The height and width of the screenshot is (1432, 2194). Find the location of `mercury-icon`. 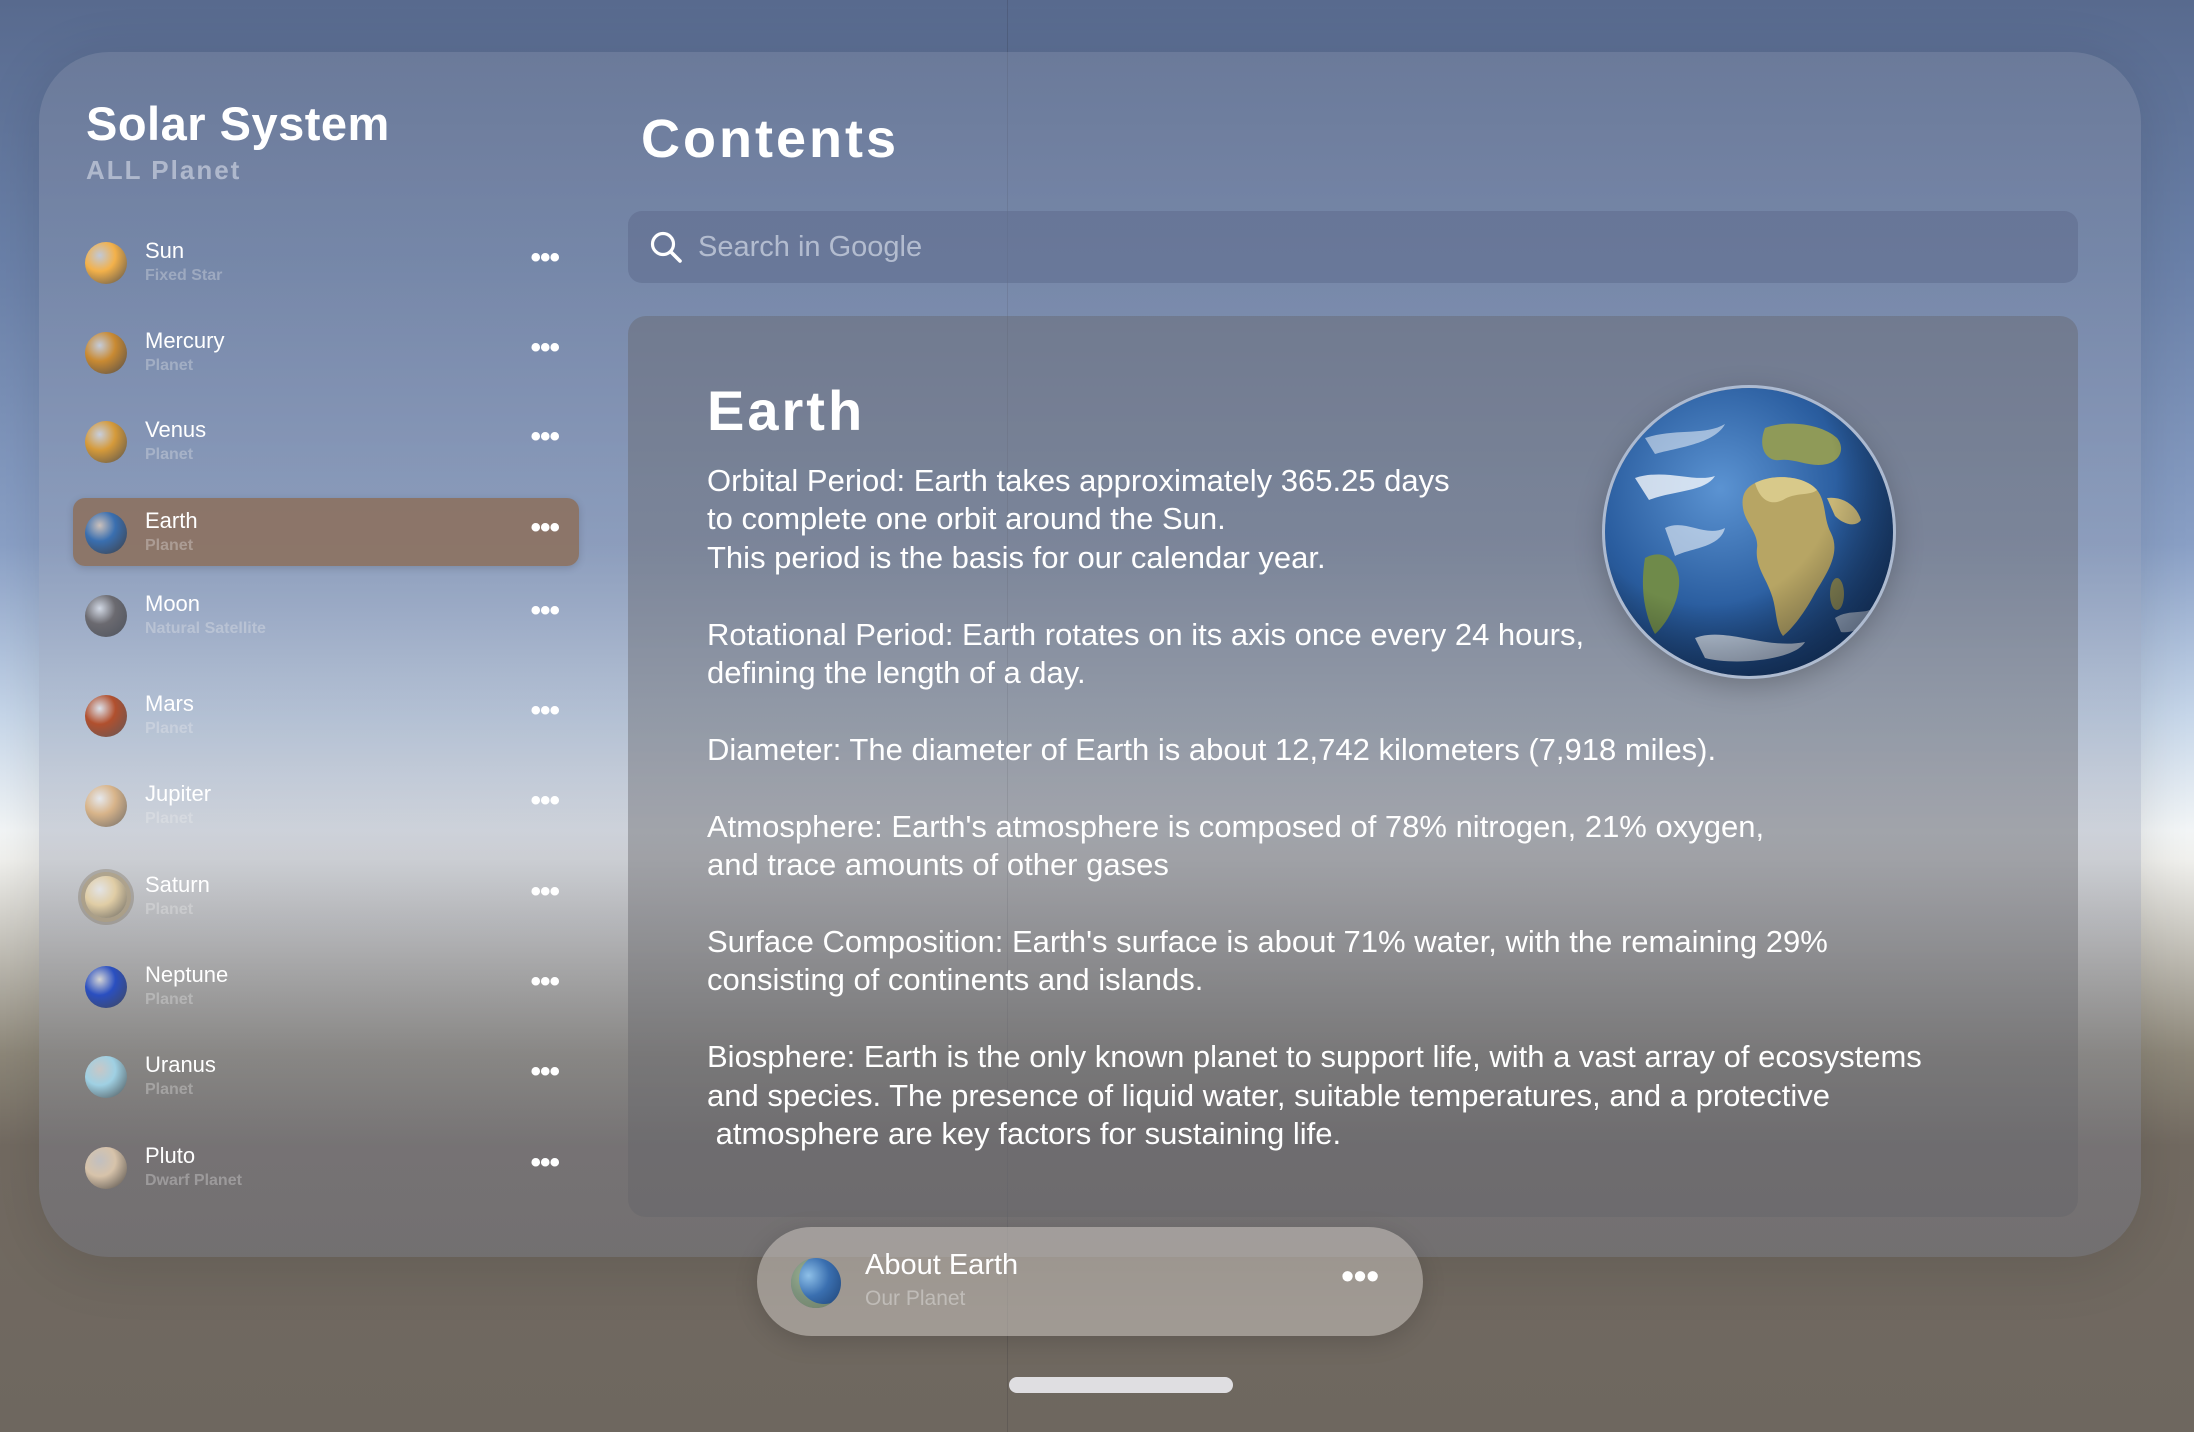

mercury-icon is located at coordinates (106, 353).